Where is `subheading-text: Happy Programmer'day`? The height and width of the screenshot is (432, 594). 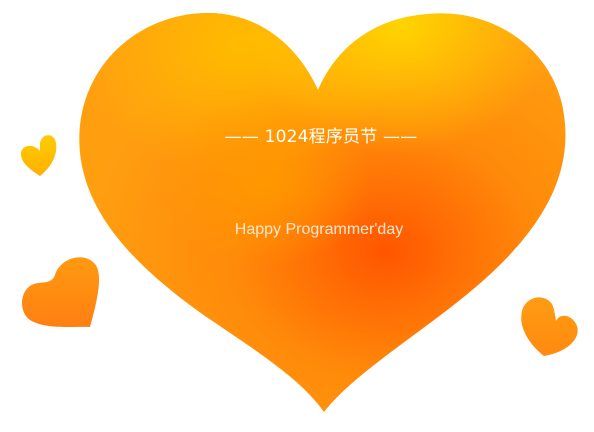 subheading-text: Happy Programmer'day is located at coordinates (319, 229).